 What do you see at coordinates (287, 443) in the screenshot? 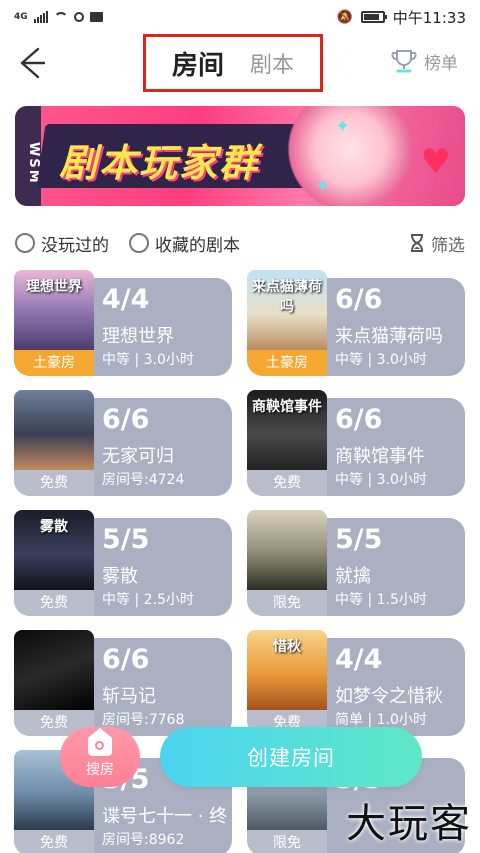
I see `room-cover: 商鞅馆事件 免费` at bounding box center [287, 443].